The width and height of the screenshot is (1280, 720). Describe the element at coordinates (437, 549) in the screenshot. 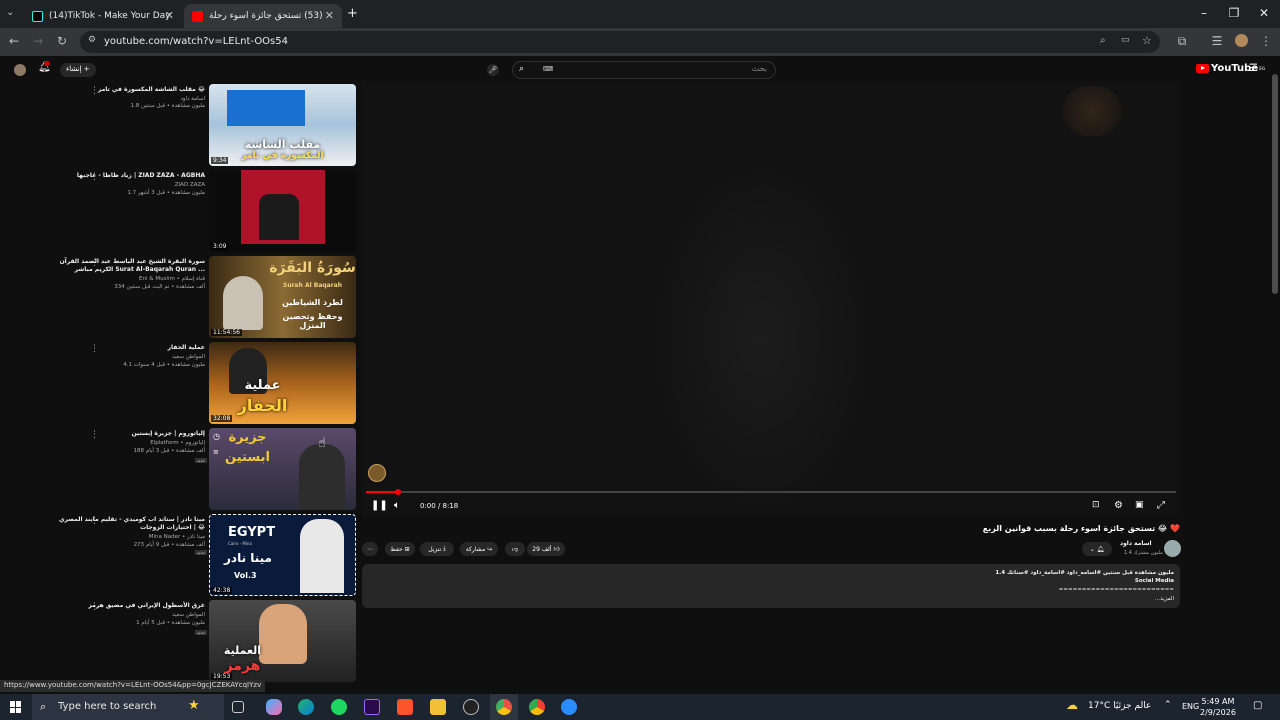

I see `download-button: تنزيل ⤓` at that location.